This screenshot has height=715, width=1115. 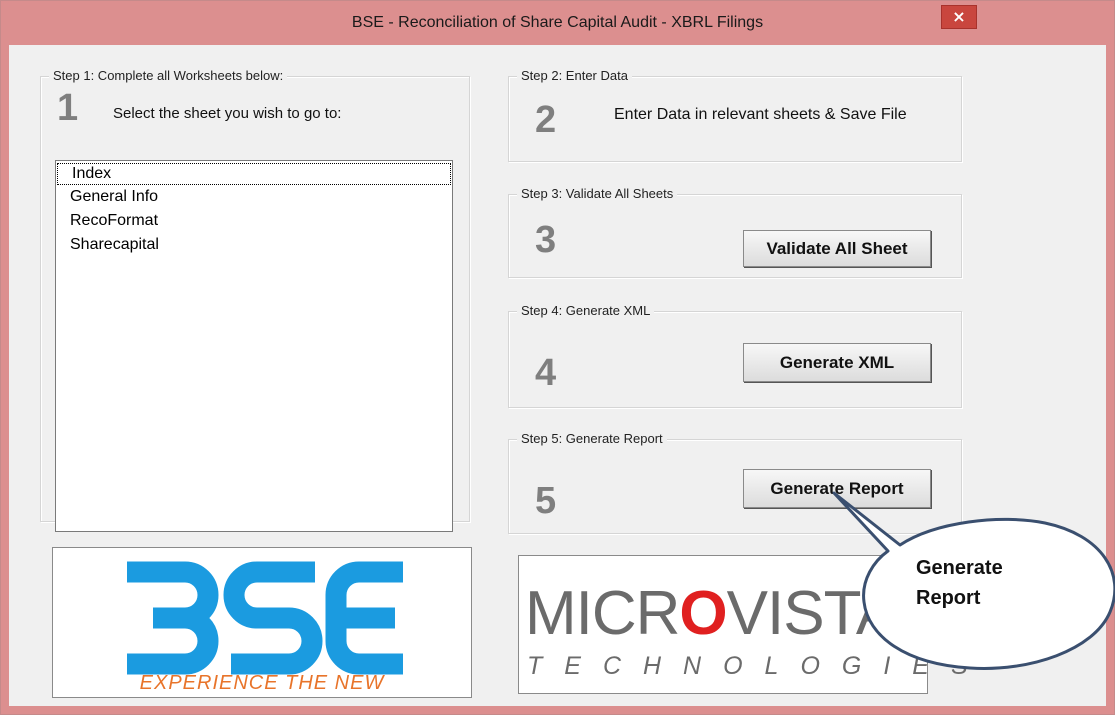 I want to click on step5-legend: Step 5: Generate Report, so click(x=592, y=438).